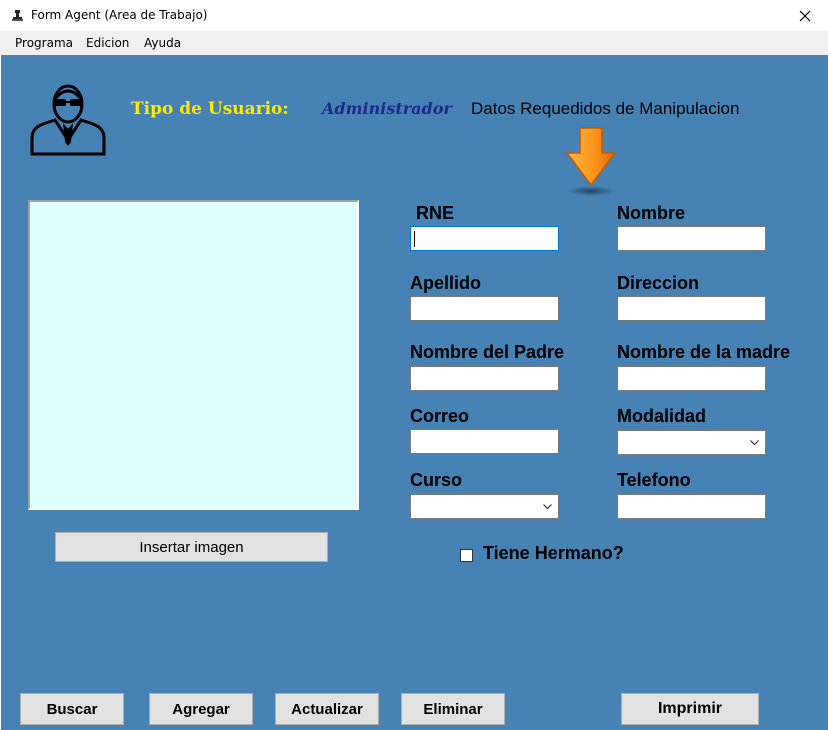 This screenshot has width=828, height=730. I want to click on actualizar-button: Actualizar, so click(327, 709).